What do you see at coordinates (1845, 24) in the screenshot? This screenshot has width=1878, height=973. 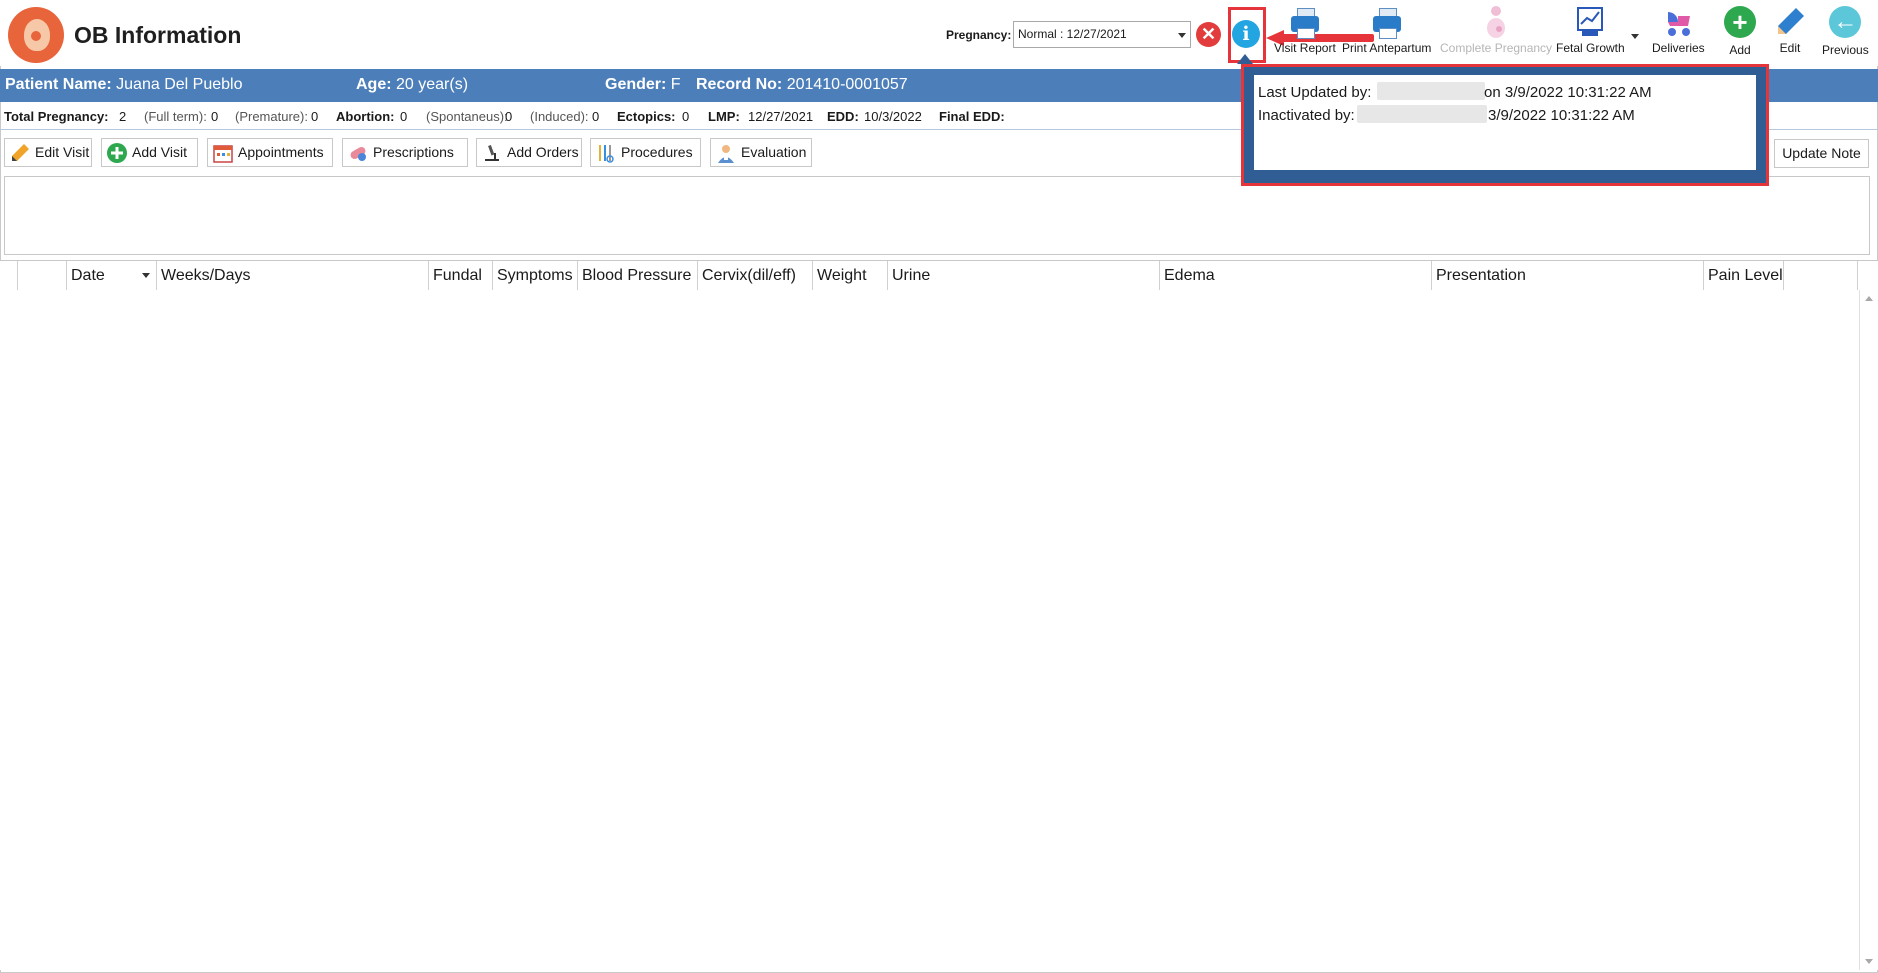 I see `arrow-left-circle-icon: ←` at bounding box center [1845, 24].